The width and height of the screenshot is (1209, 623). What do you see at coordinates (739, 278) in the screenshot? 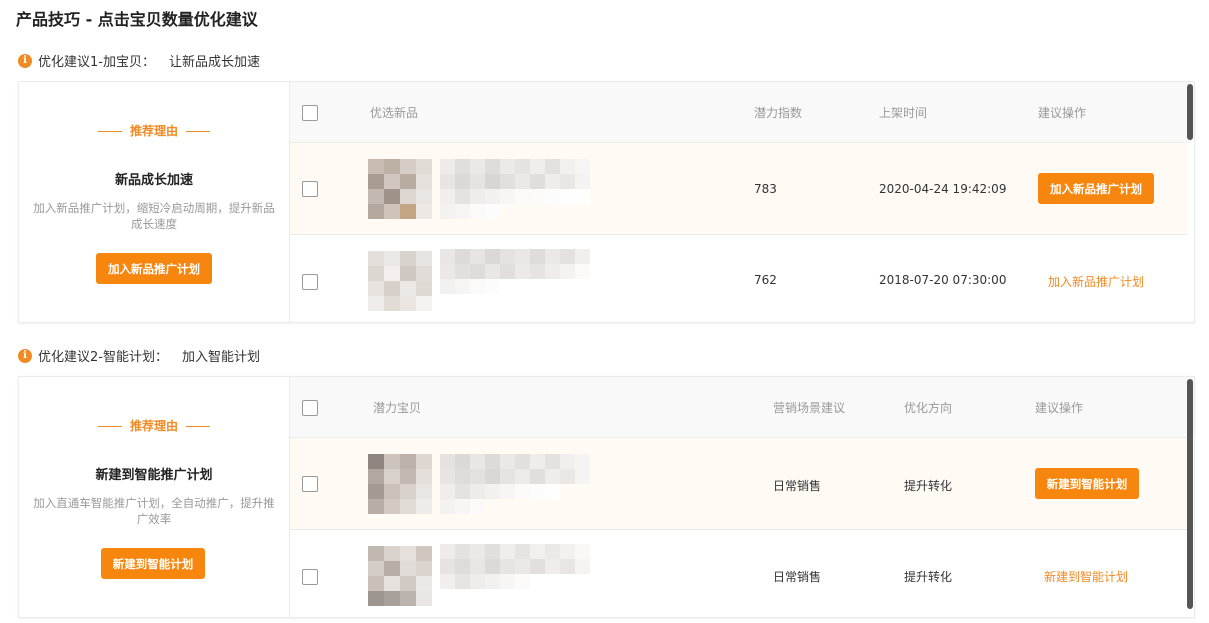
I see `table-row: 762 2018-07-20 07:30:00 加入新品推广计划` at bounding box center [739, 278].